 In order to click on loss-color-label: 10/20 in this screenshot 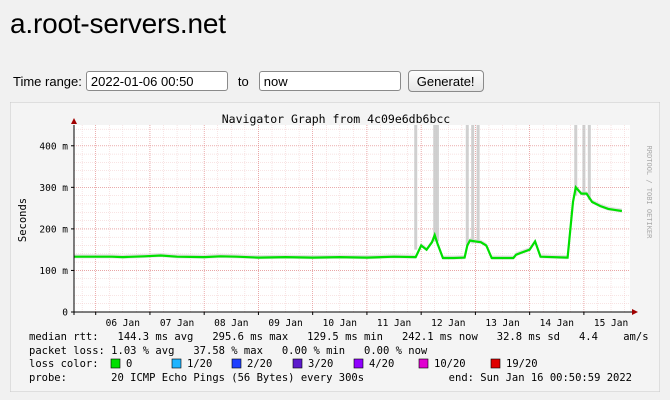, I will do `click(450, 364)`.